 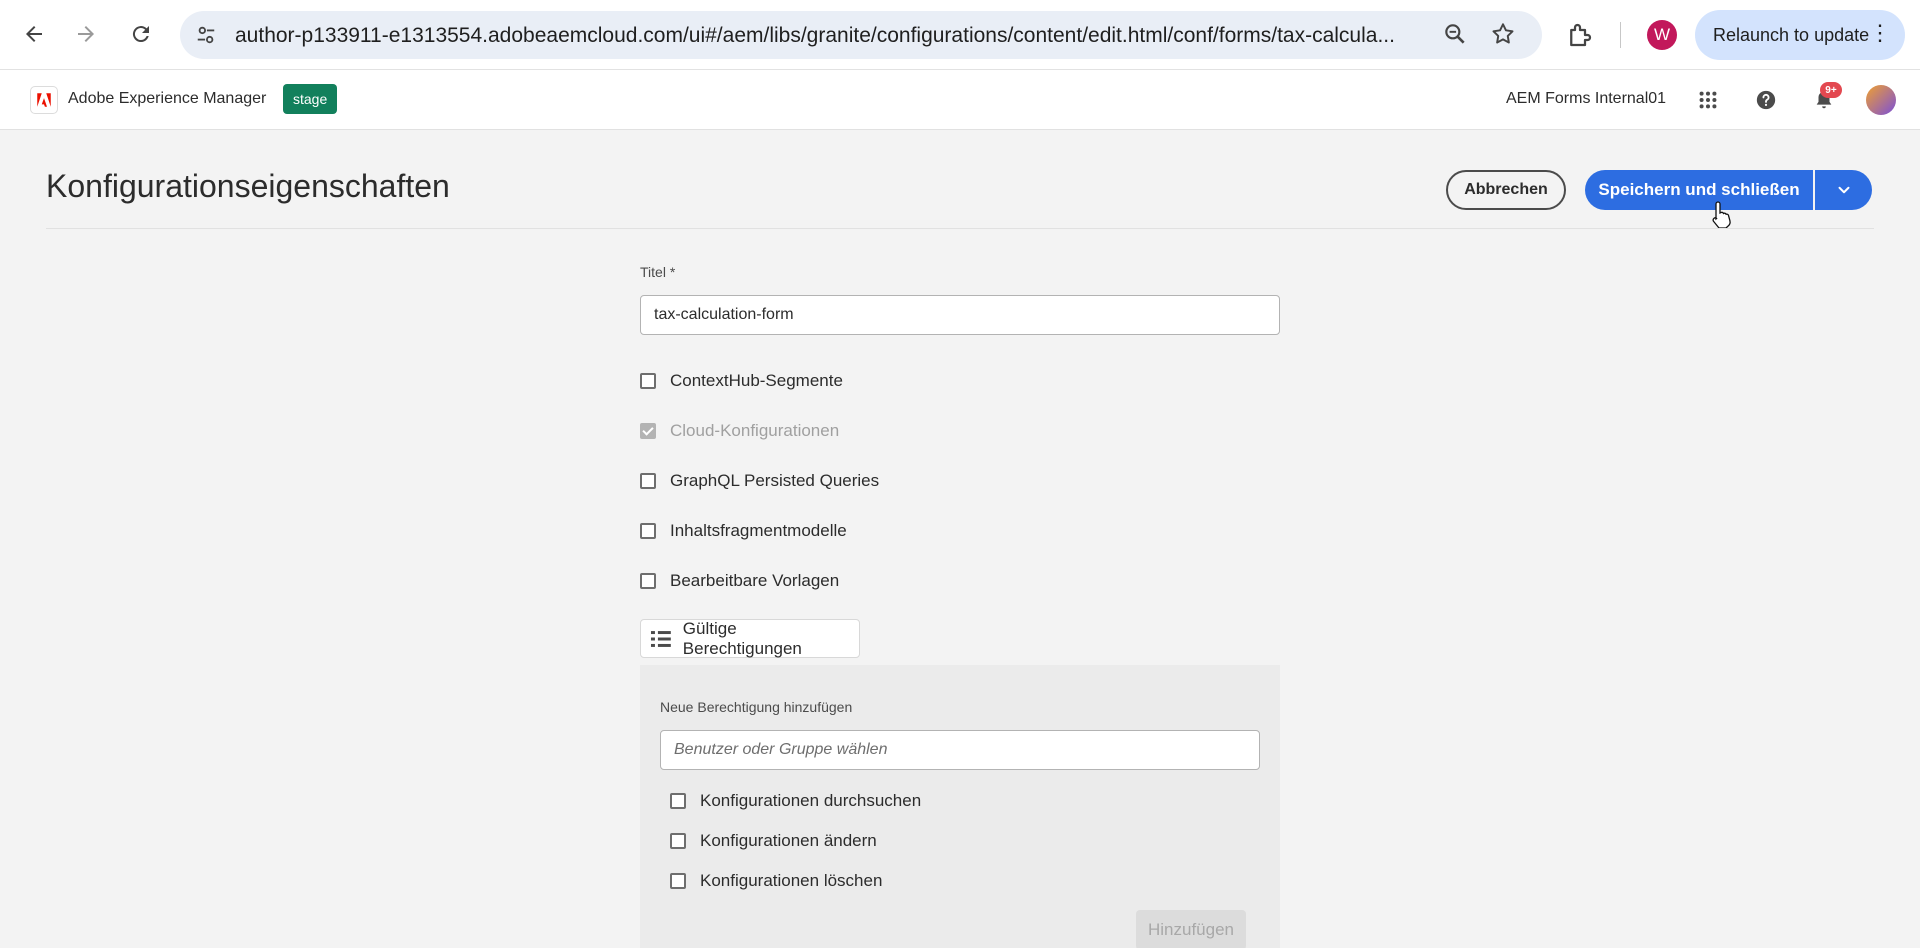 What do you see at coordinates (1831, 90) in the screenshot?
I see `notification-count-badge: 9+` at bounding box center [1831, 90].